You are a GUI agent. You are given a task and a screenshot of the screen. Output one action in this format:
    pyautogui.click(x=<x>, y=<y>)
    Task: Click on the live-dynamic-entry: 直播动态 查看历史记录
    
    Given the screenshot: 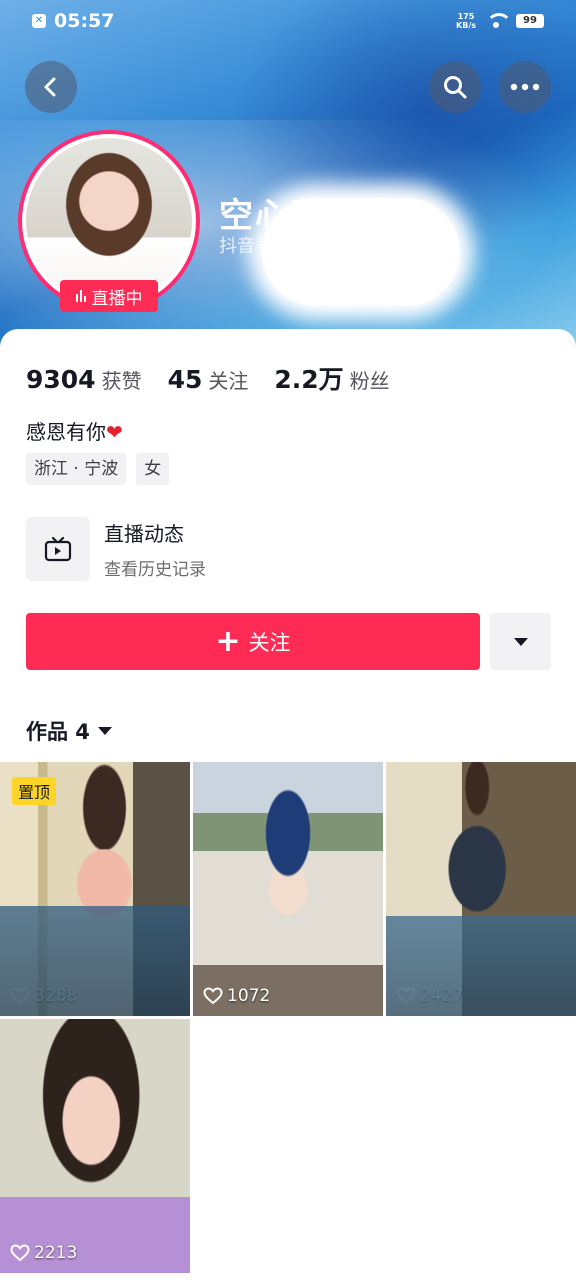 What is the action you would take?
    pyautogui.click(x=116, y=549)
    